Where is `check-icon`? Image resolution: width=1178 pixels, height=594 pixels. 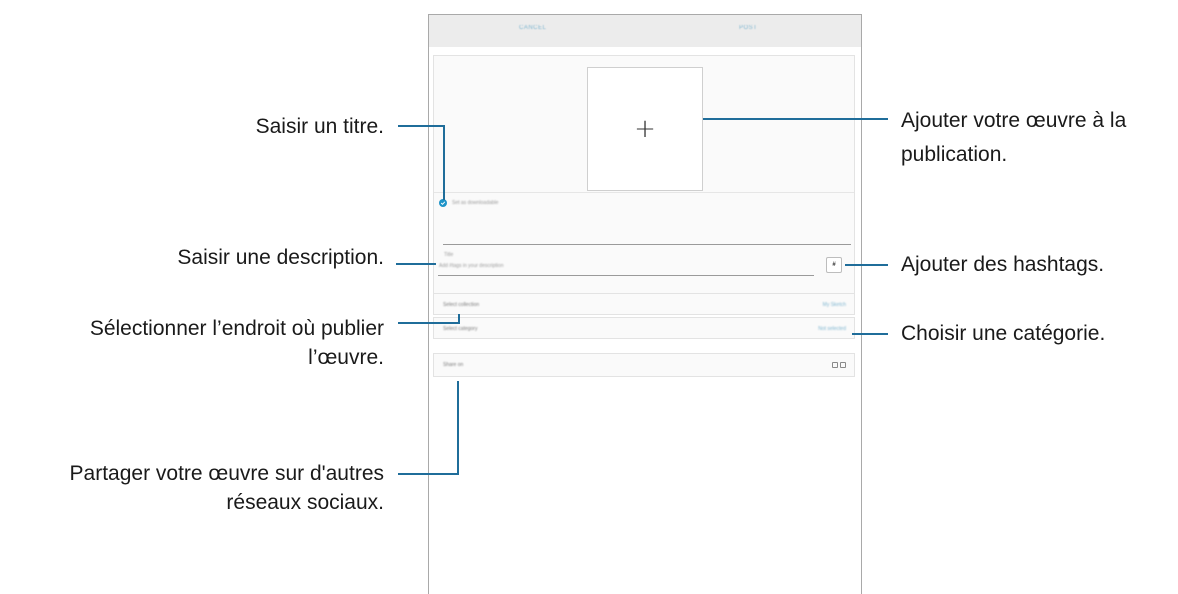
check-icon is located at coordinates (443, 203).